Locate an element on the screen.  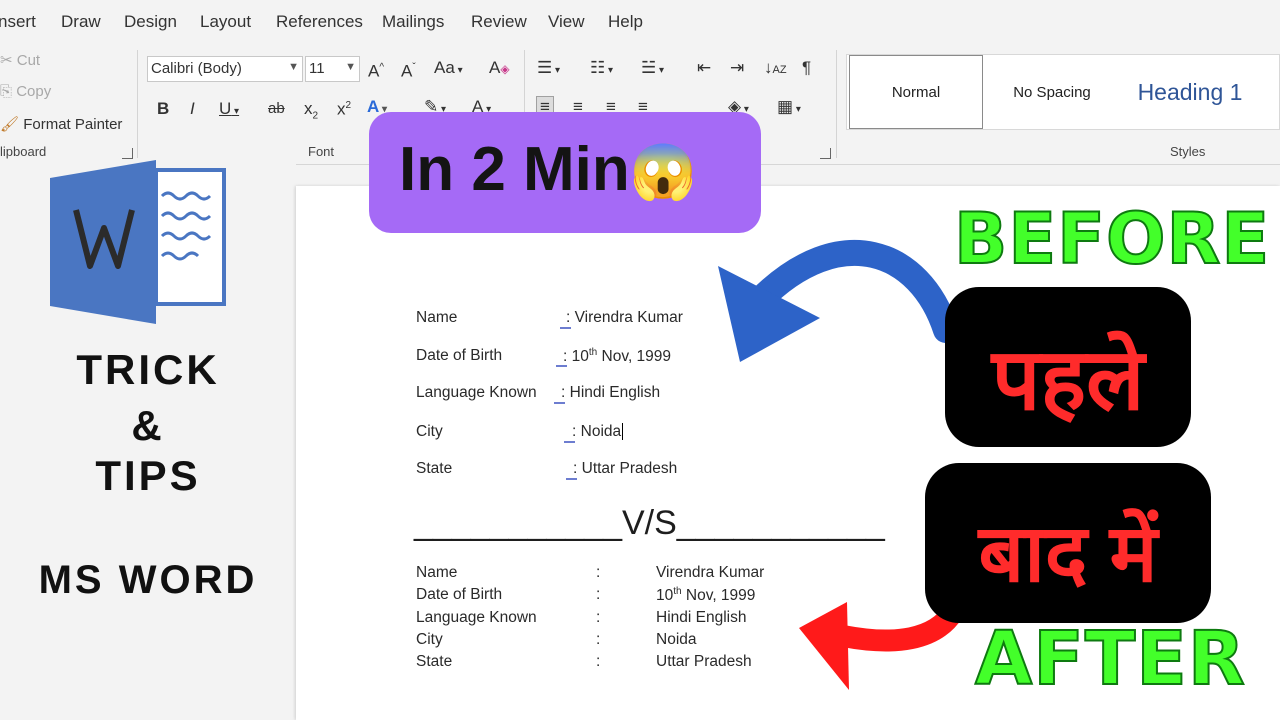
value-text: Virendra Kumar is located at coordinates (628, 317).